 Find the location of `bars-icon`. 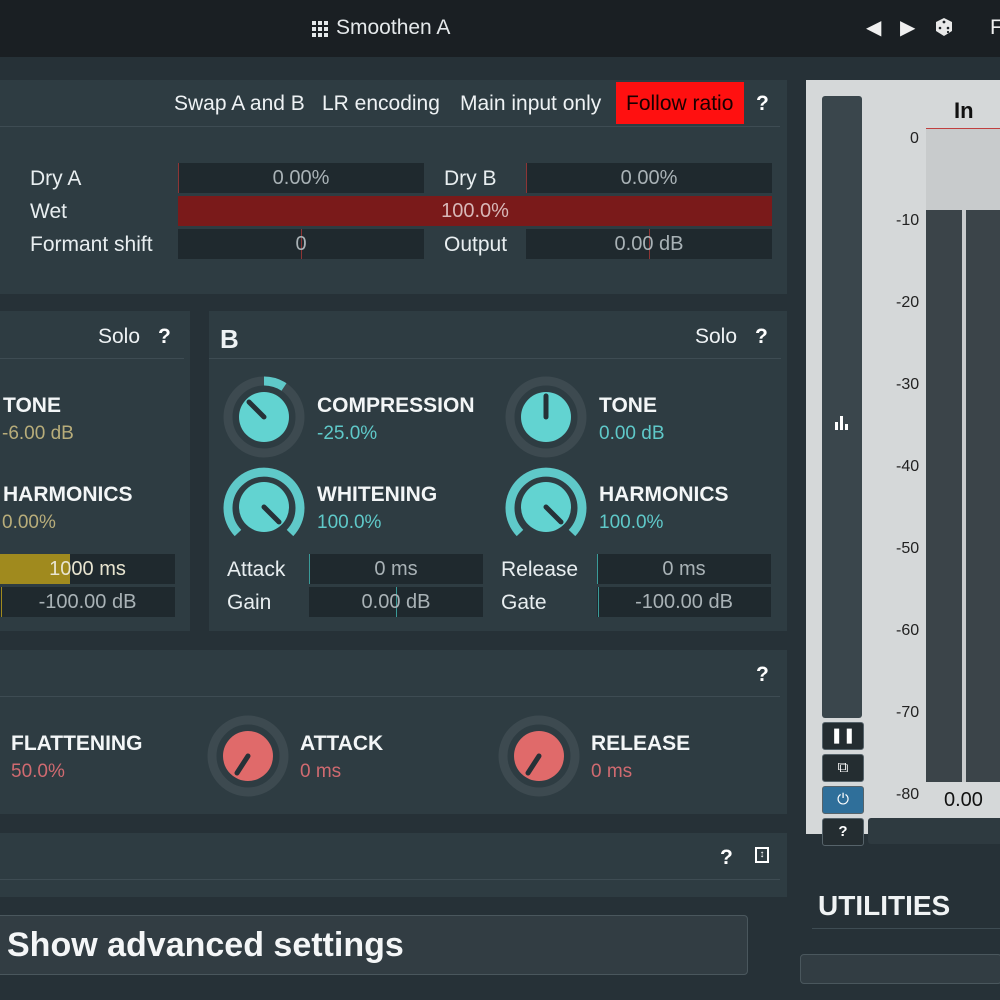

bars-icon is located at coordinates (841, 423).